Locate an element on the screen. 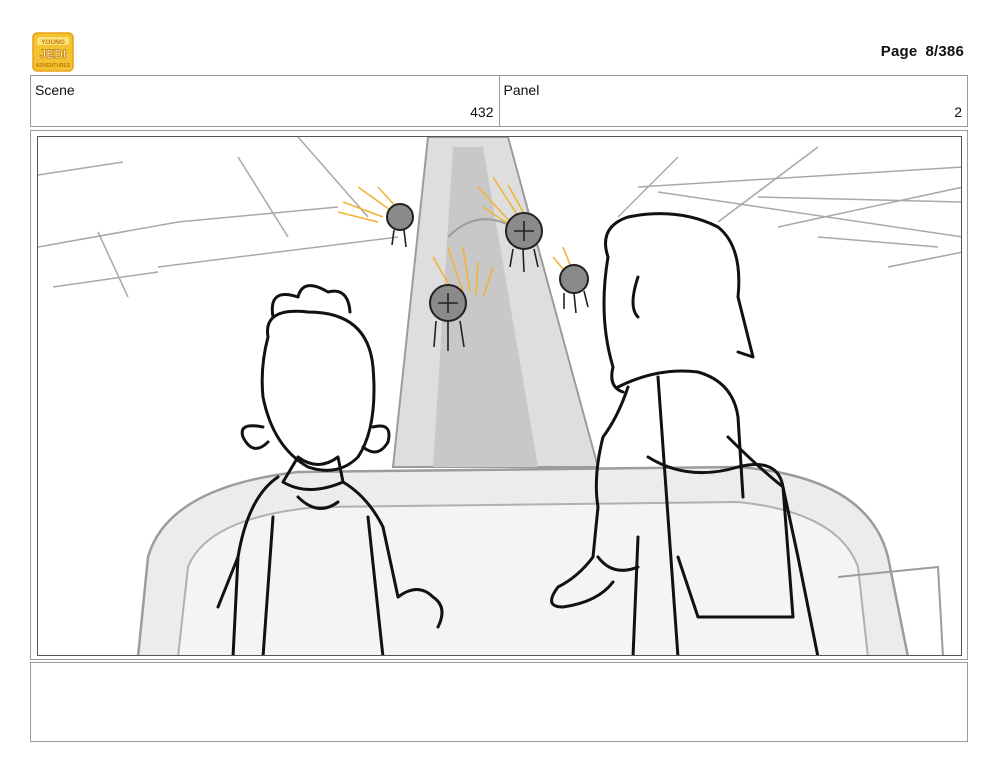  scene-cell: Scene 432 is located at coordinates (265, 101).